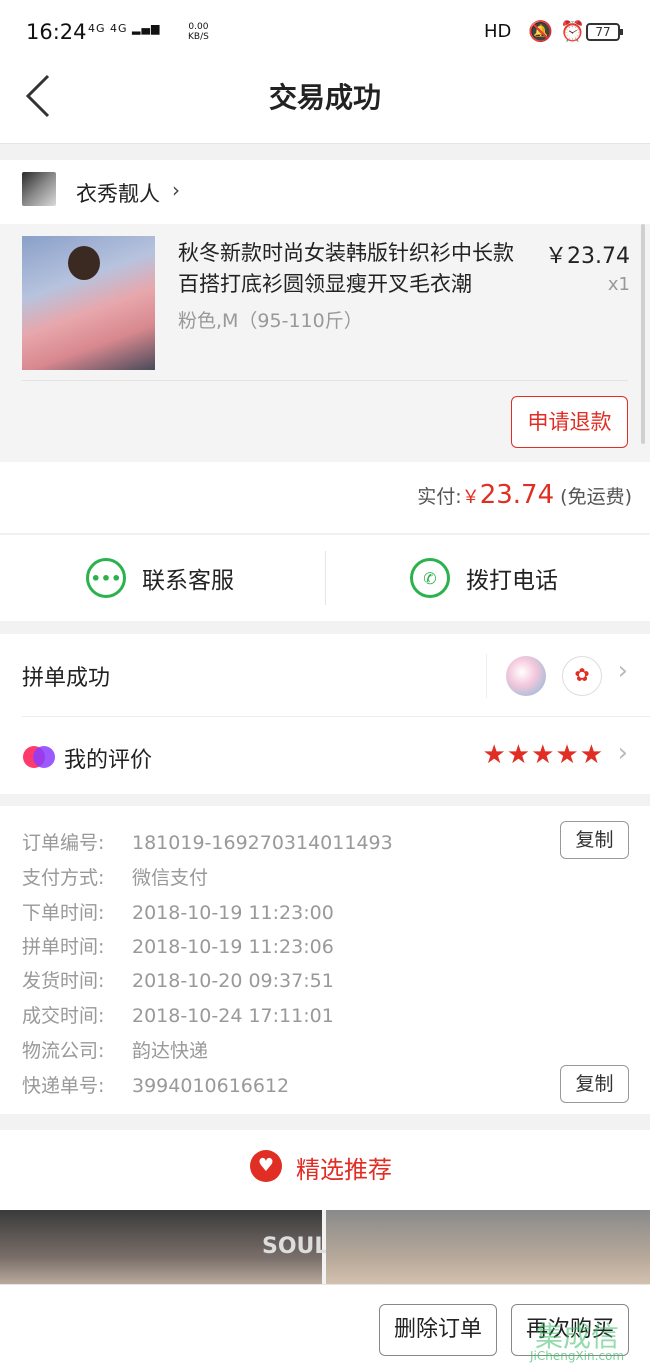 Image resolution: width=650 pixels, height=1372 pixels. Describe the element at coordinates (115, 1049) in the screenshot. I see `order-info-row: 物流公司: 韵达快递` at that location.